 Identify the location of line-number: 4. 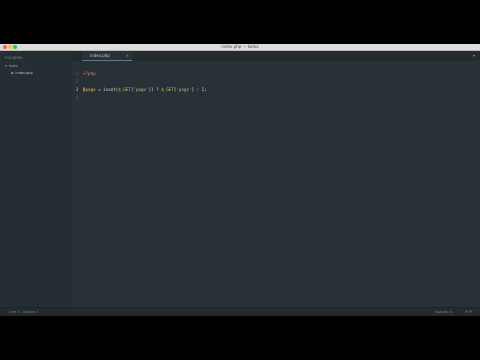
(76, 97).